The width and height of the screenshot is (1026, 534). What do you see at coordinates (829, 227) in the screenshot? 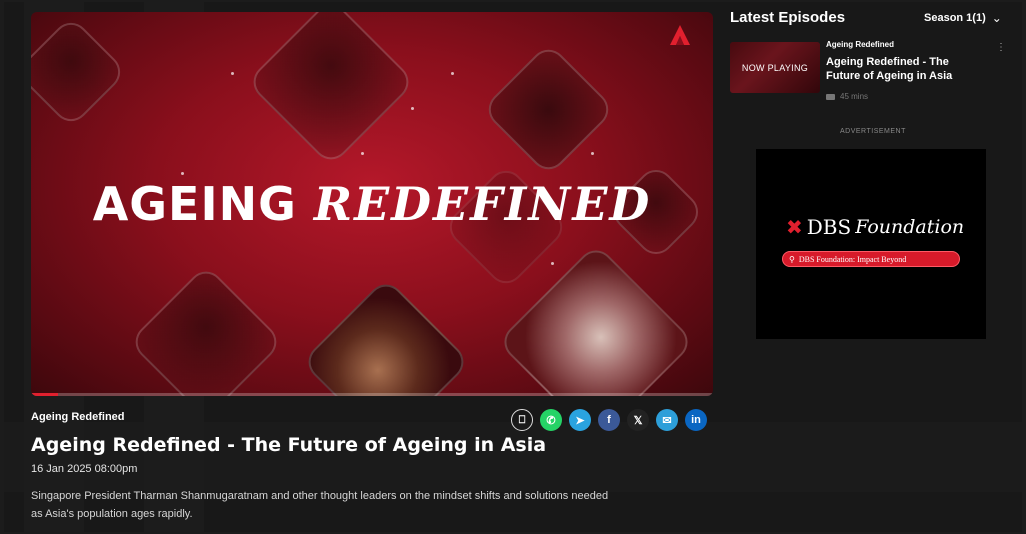
I see `dbs-brand-text: DBS` at bounding box center [829, 227].